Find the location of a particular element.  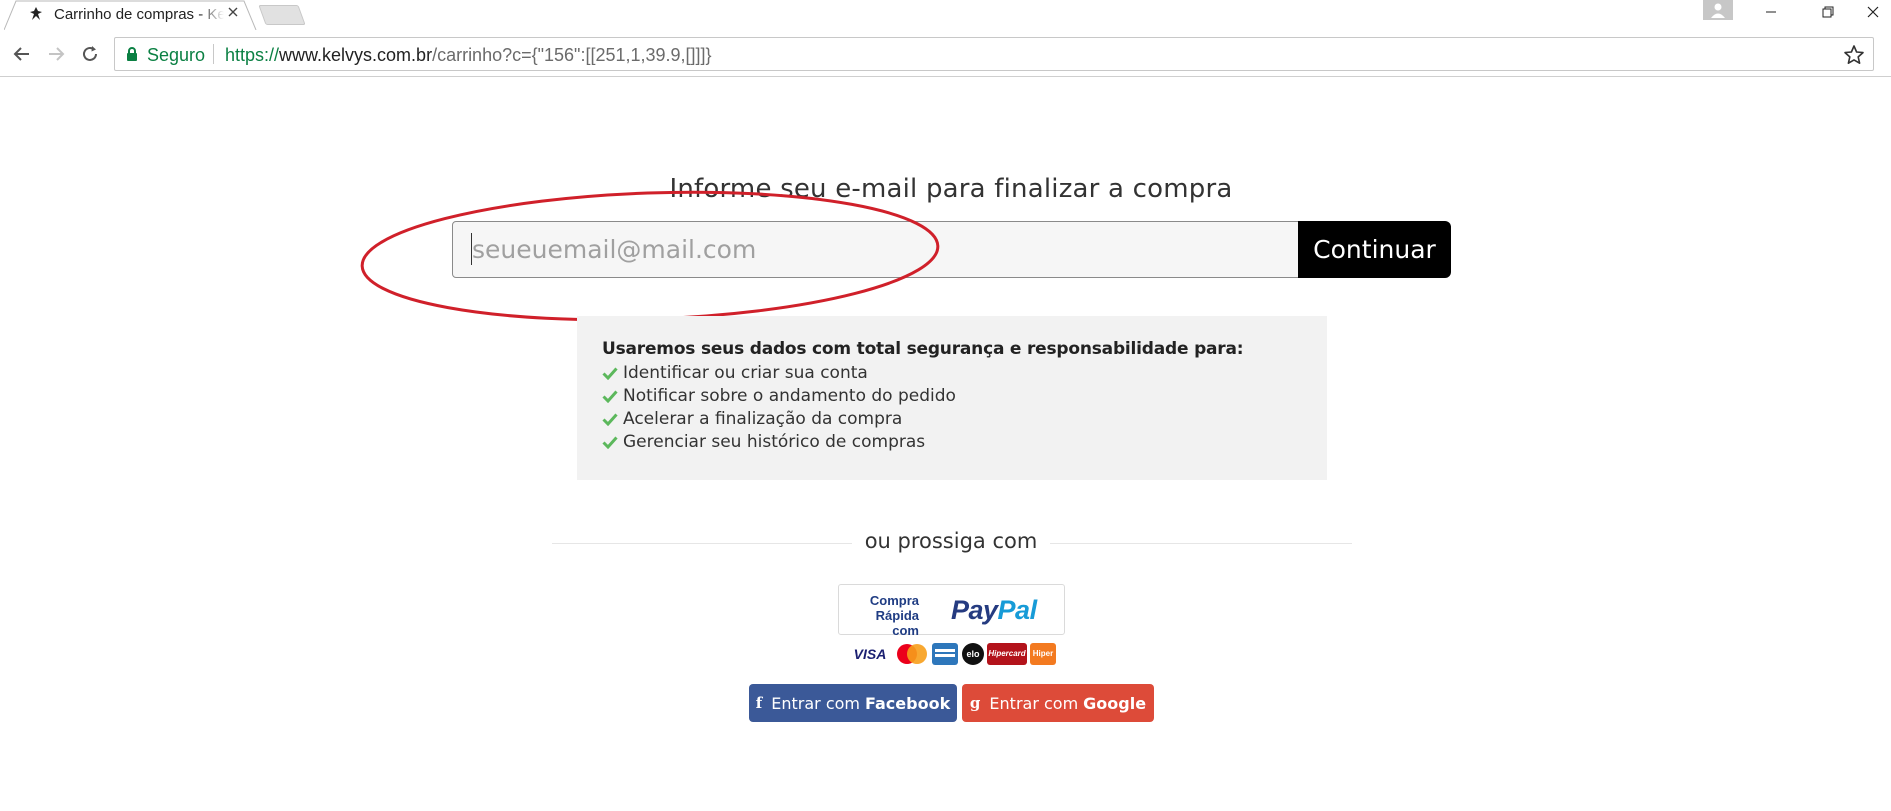

kelvys-logo-icon is located at coordinates (36, 14).